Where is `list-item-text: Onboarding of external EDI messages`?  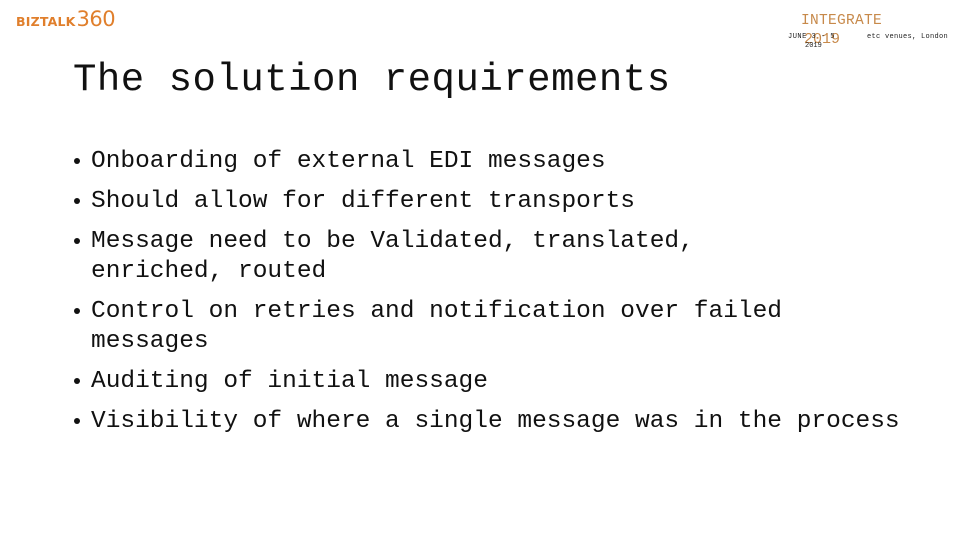 list-item-text: Onboarding of external EDI messages is located at coordinates (348, 161).